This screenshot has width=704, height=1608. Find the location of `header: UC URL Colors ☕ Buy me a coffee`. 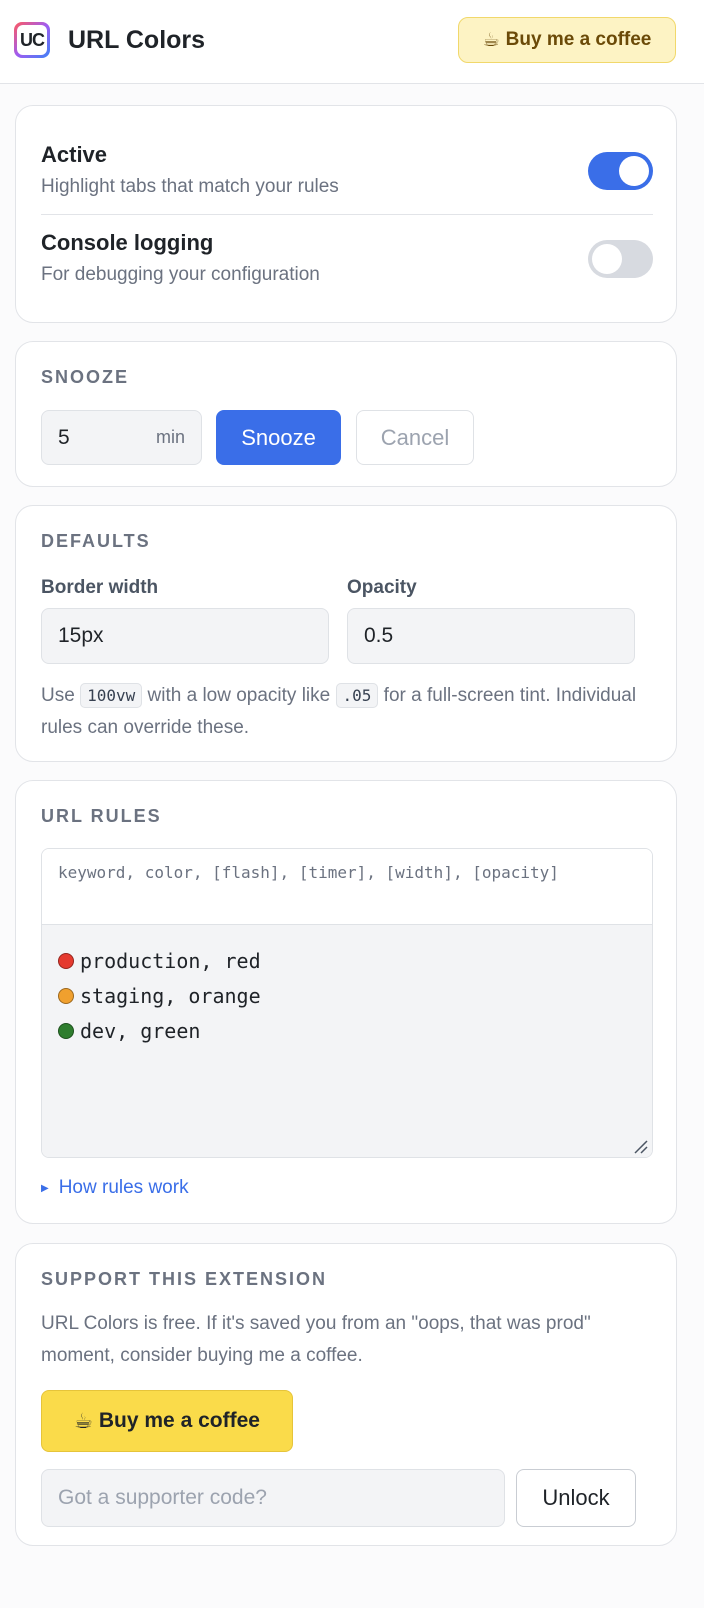

header: UC URL Colors ☕ Buy me a coffee is located at coordinates (352, 42).